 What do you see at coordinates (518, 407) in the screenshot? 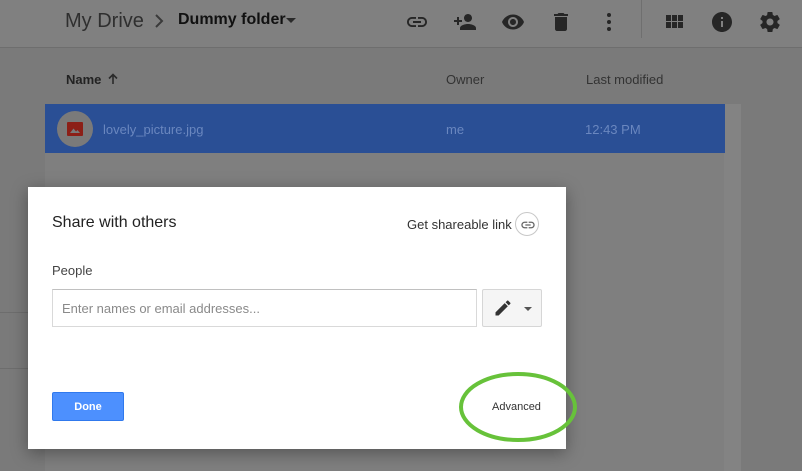
I see `highlight-ring` at bounding box center [518, 407].